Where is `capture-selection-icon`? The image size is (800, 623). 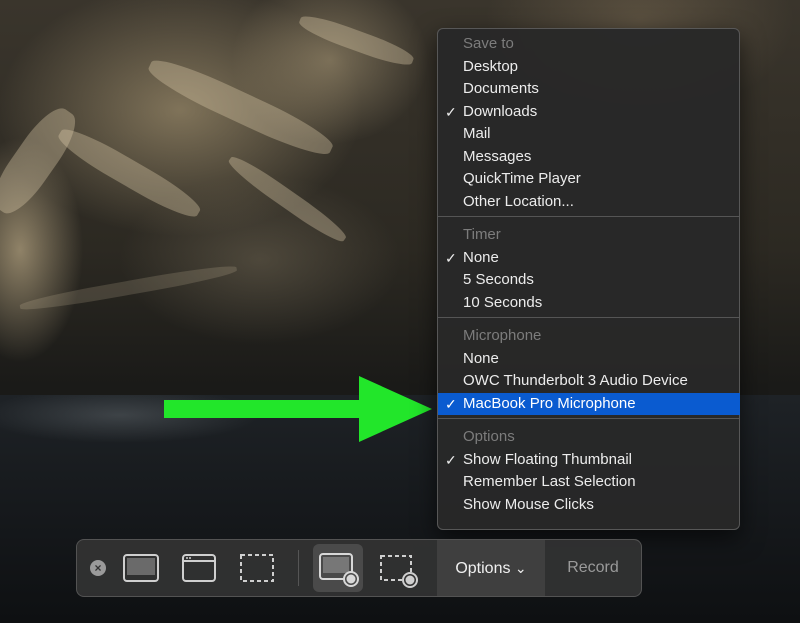 capture-selection-icon is located at coordinates (257, 568).